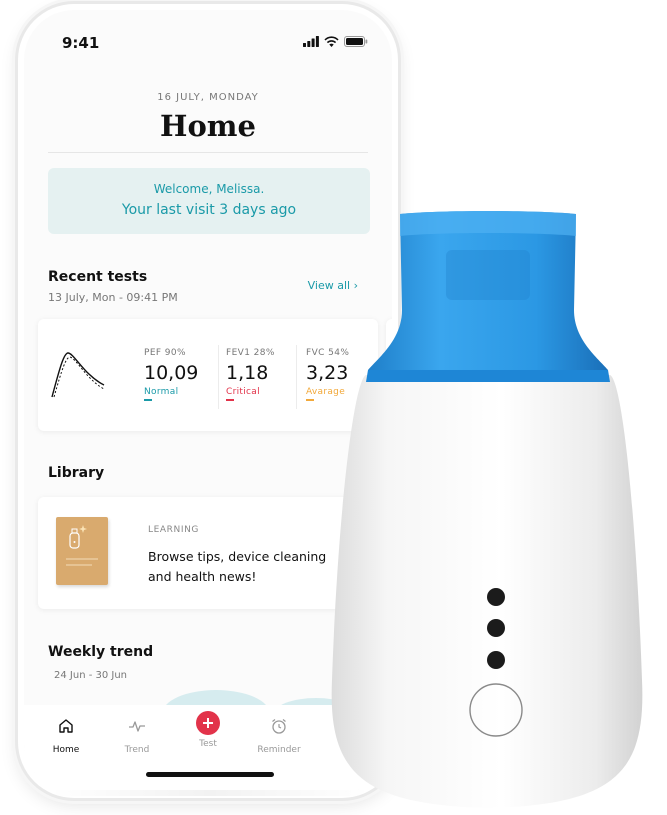 The width and height of the screenshot is (667, 815). What do you see at coordinates (98, 277) in the screenshot?
I see `recent-tests-title: Recent tests` at bounding box center [98, 277].